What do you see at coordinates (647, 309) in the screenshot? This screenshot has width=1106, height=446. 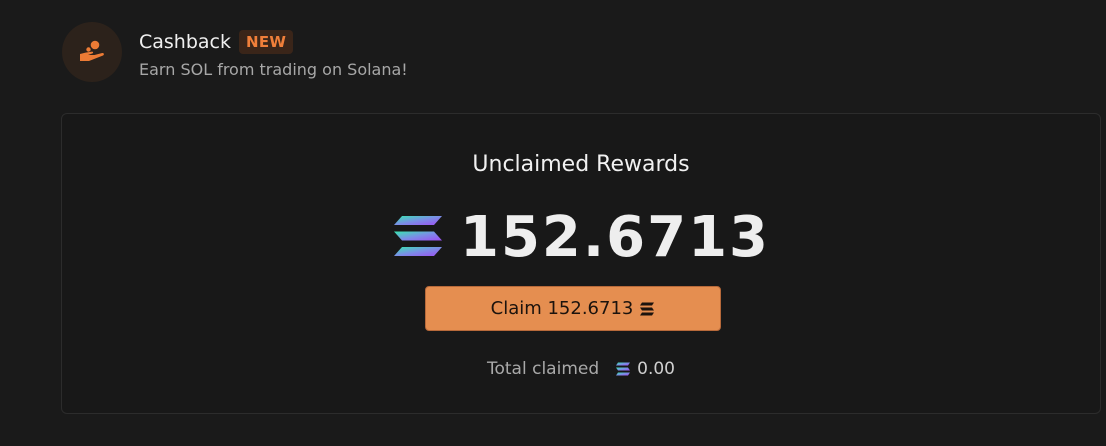 I see `solana-mono-icon` at bounding box center [647, 309].